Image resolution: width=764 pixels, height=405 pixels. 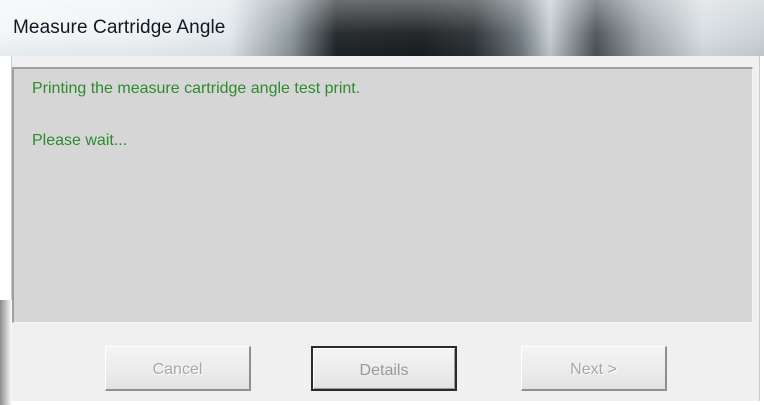 I want to click on next-button: Next >, so click(x=594, y=368).